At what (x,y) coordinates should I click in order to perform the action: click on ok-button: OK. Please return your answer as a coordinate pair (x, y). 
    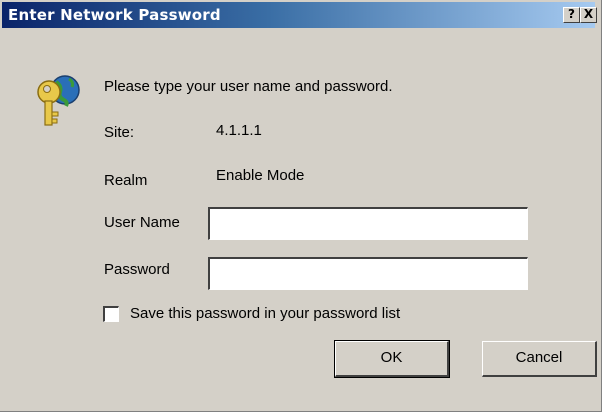
    Looking at the image, I should click on (392, 359).